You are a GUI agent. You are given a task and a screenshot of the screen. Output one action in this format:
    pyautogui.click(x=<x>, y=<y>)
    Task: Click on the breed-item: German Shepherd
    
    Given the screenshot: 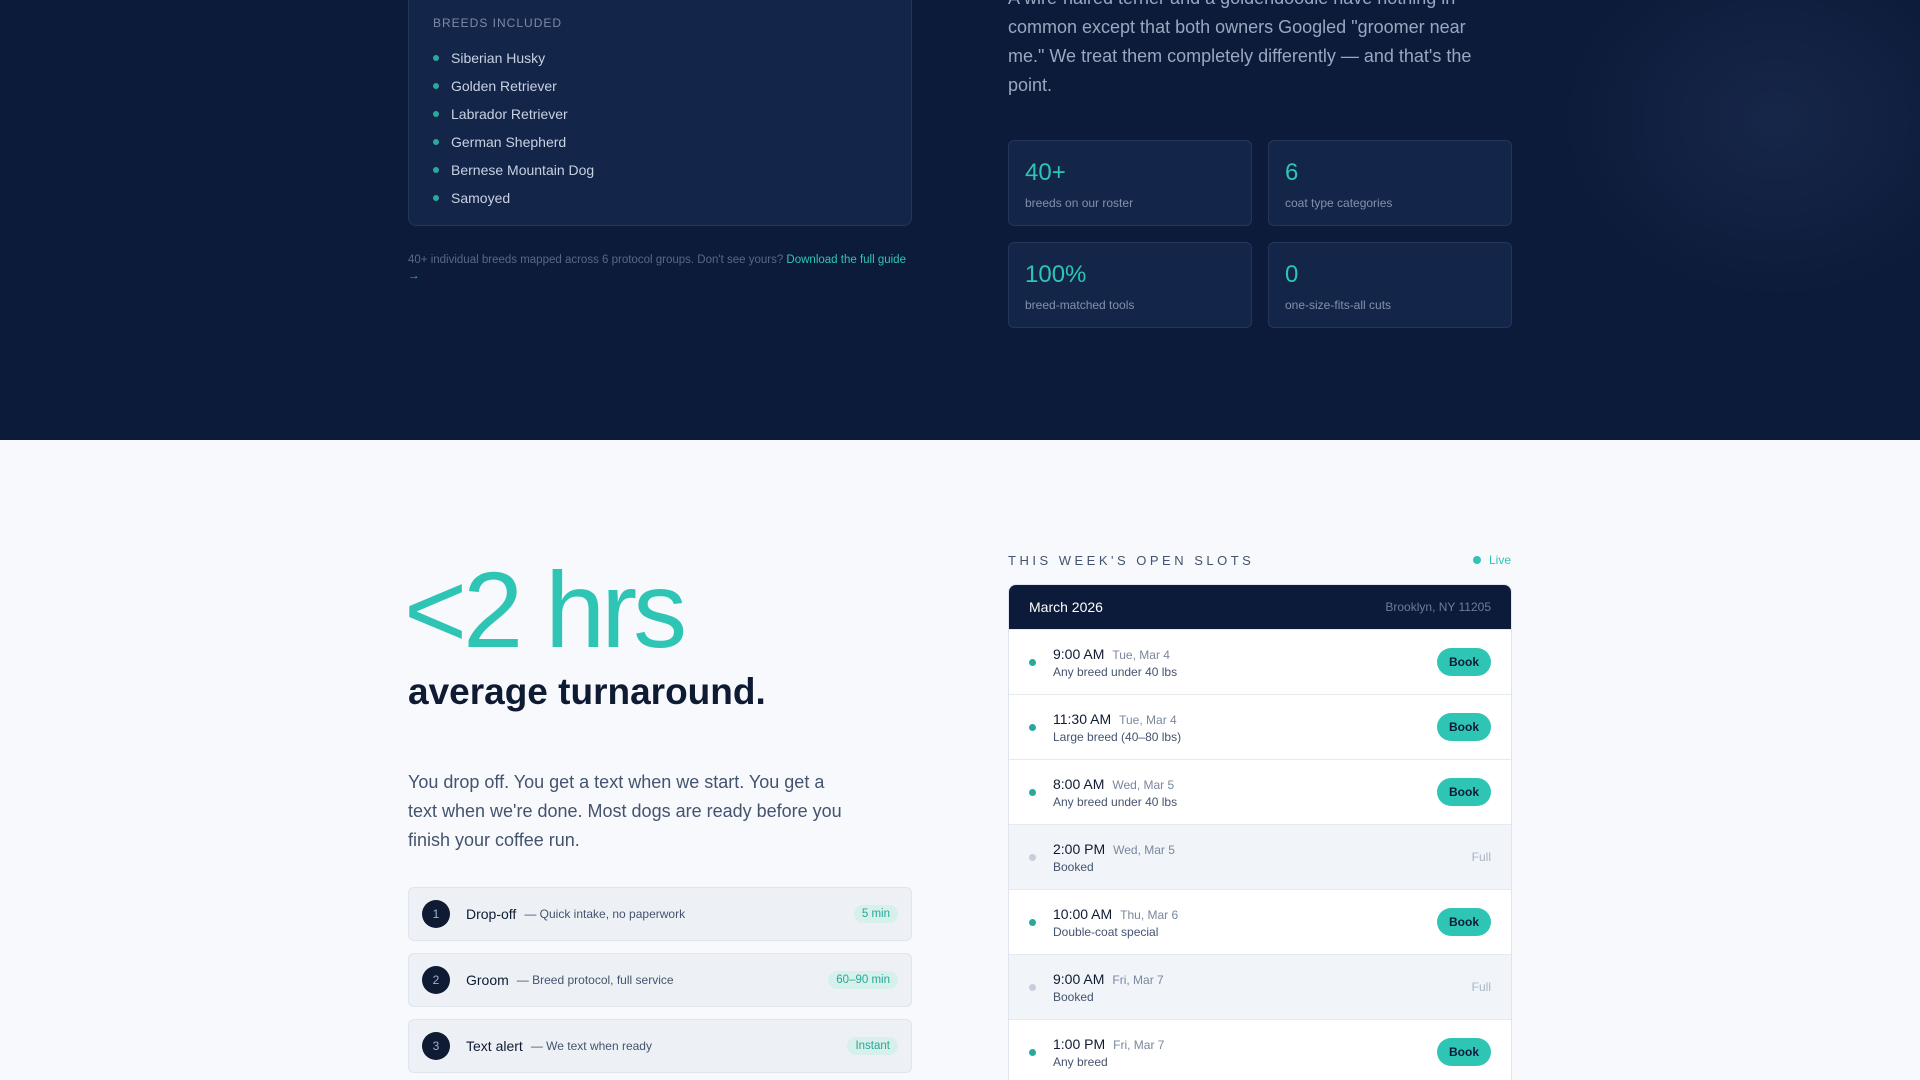 What is the action you would take?
    pyautogui.click(x=513, y=142)
    